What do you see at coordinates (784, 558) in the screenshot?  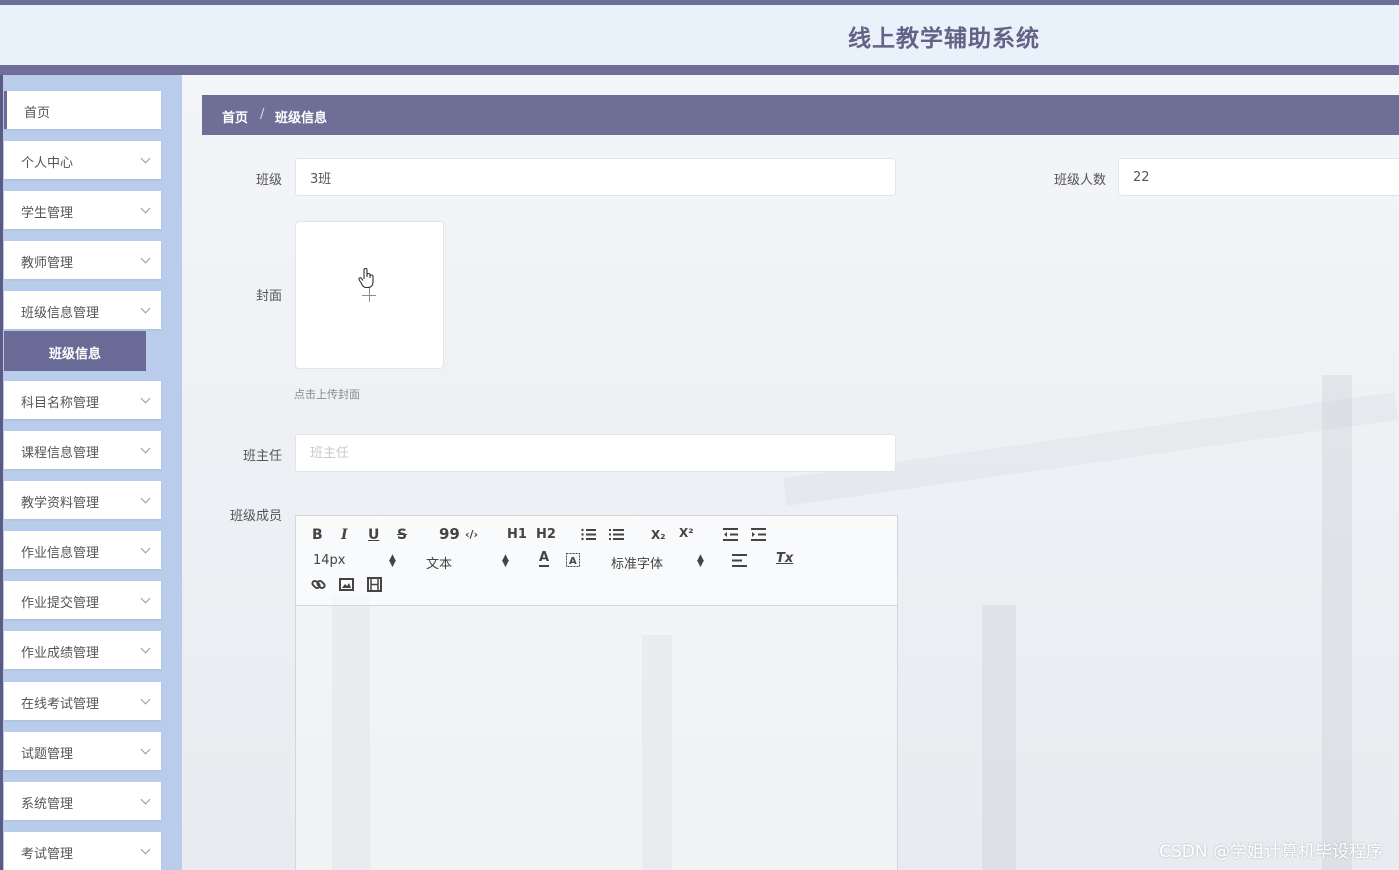 I see `clear-format-icon: Tx` at bounding box center [784, 558].